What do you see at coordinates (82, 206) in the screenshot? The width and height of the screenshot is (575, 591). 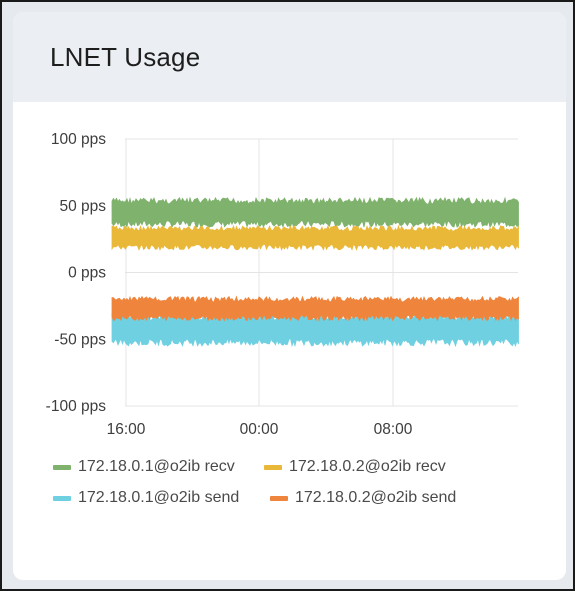 I see `y-tick-label-1: 50 pps` at bounding box center [82, 206].